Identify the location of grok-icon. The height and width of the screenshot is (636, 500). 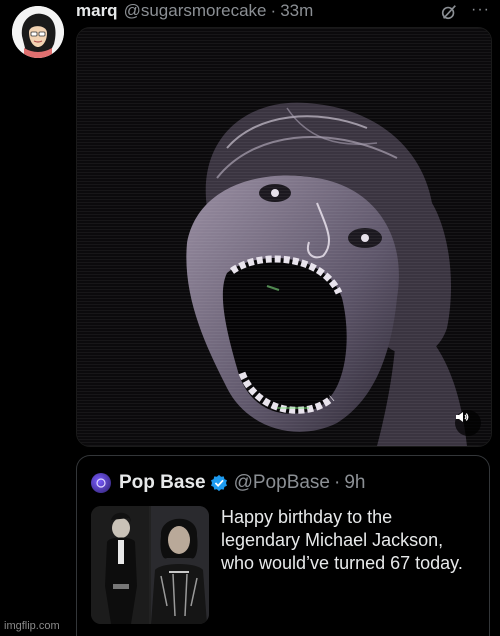
(449, 12).